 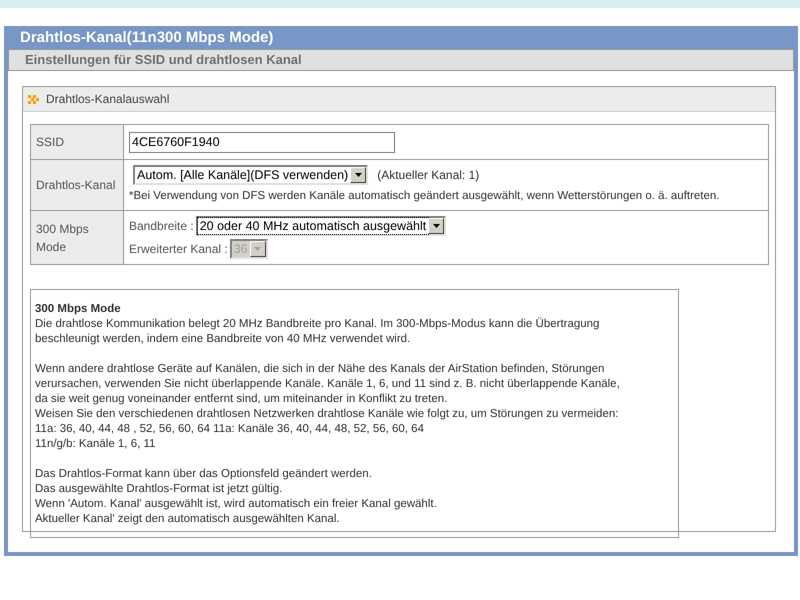 What do you see at coordinates (428, 175) in the screenshot?
I see `current-channel: (Aktueller Kanal: 1)` at bounding box center [428, 175].